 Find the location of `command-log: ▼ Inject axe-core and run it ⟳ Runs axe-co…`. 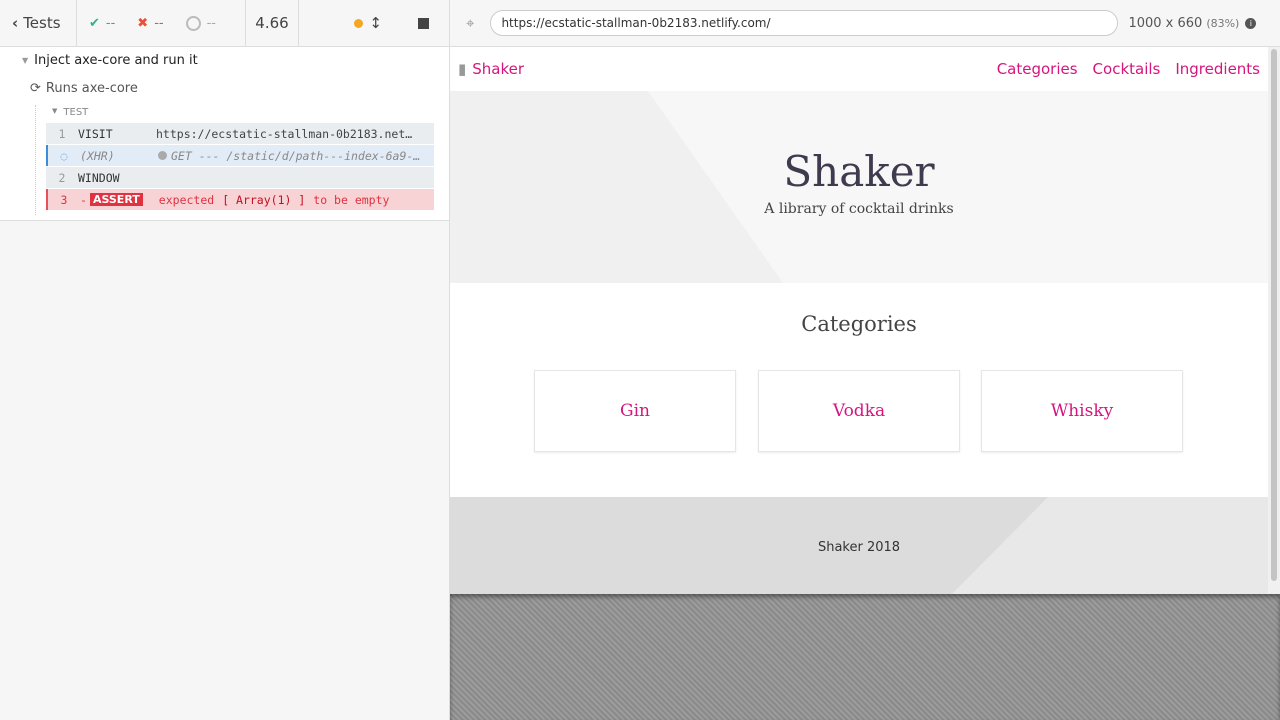

command-log: ▼ Inject axe-core and run it ⟳ Runs axe-co… is located at coordinates (224, 134).